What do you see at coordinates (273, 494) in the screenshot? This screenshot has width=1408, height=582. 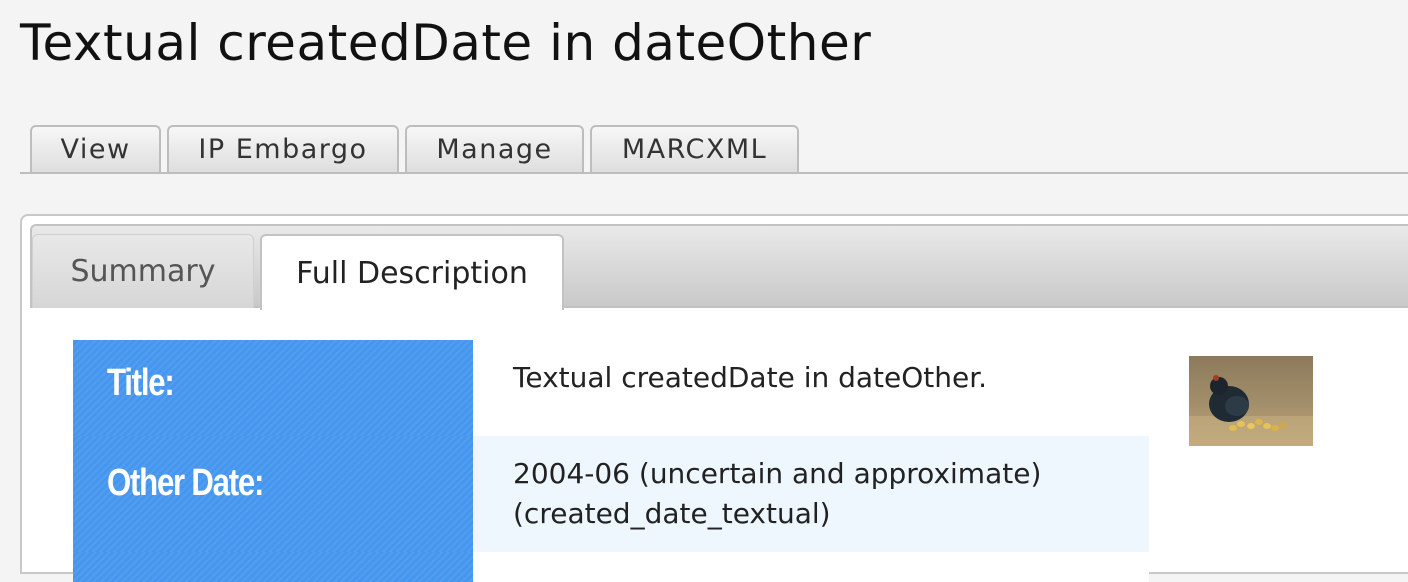 I see `other-date-label: Other Date:` at bounding box center [273, 494].